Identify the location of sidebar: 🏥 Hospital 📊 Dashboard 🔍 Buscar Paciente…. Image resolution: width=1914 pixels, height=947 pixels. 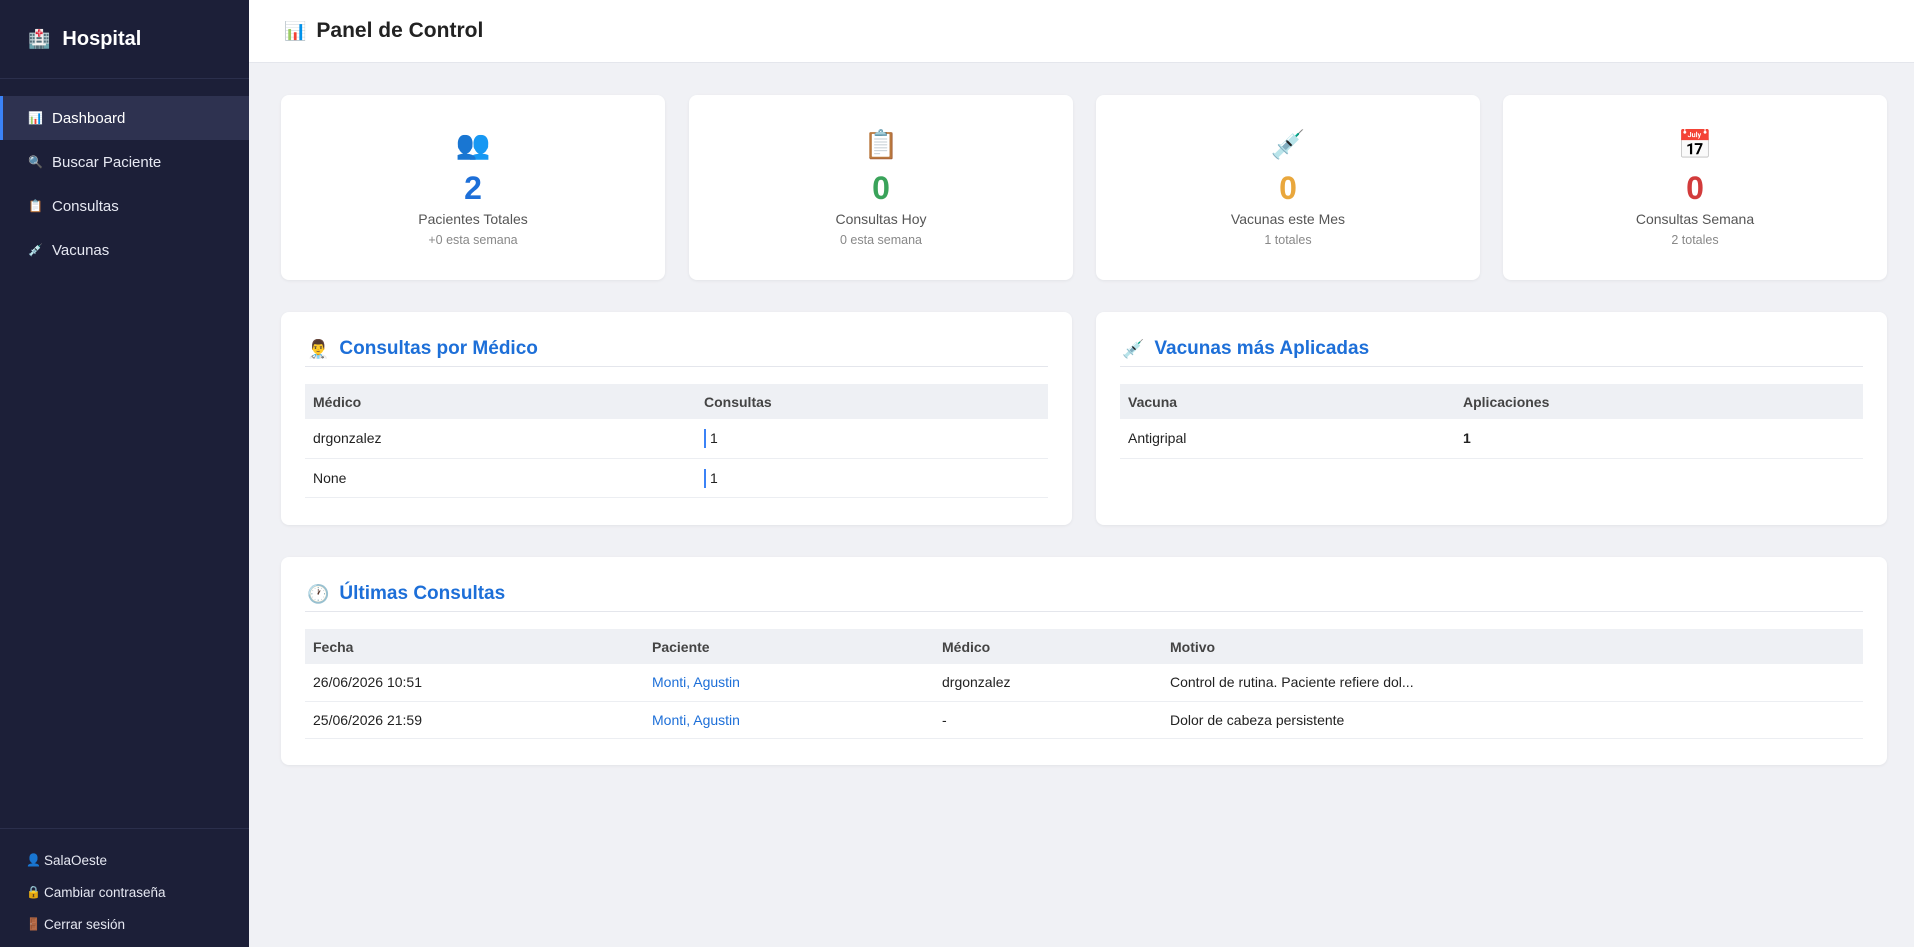
(124, 473).